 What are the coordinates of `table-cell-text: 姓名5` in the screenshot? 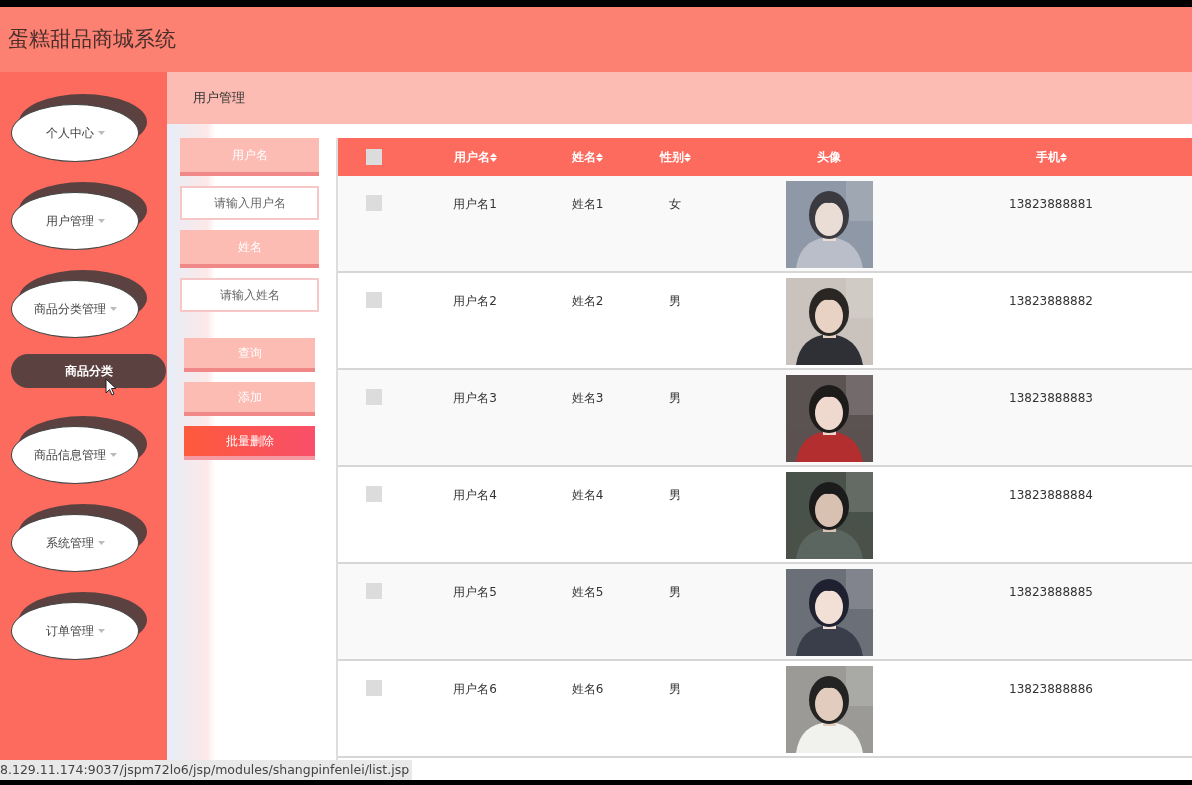 It's located at (587, 591).